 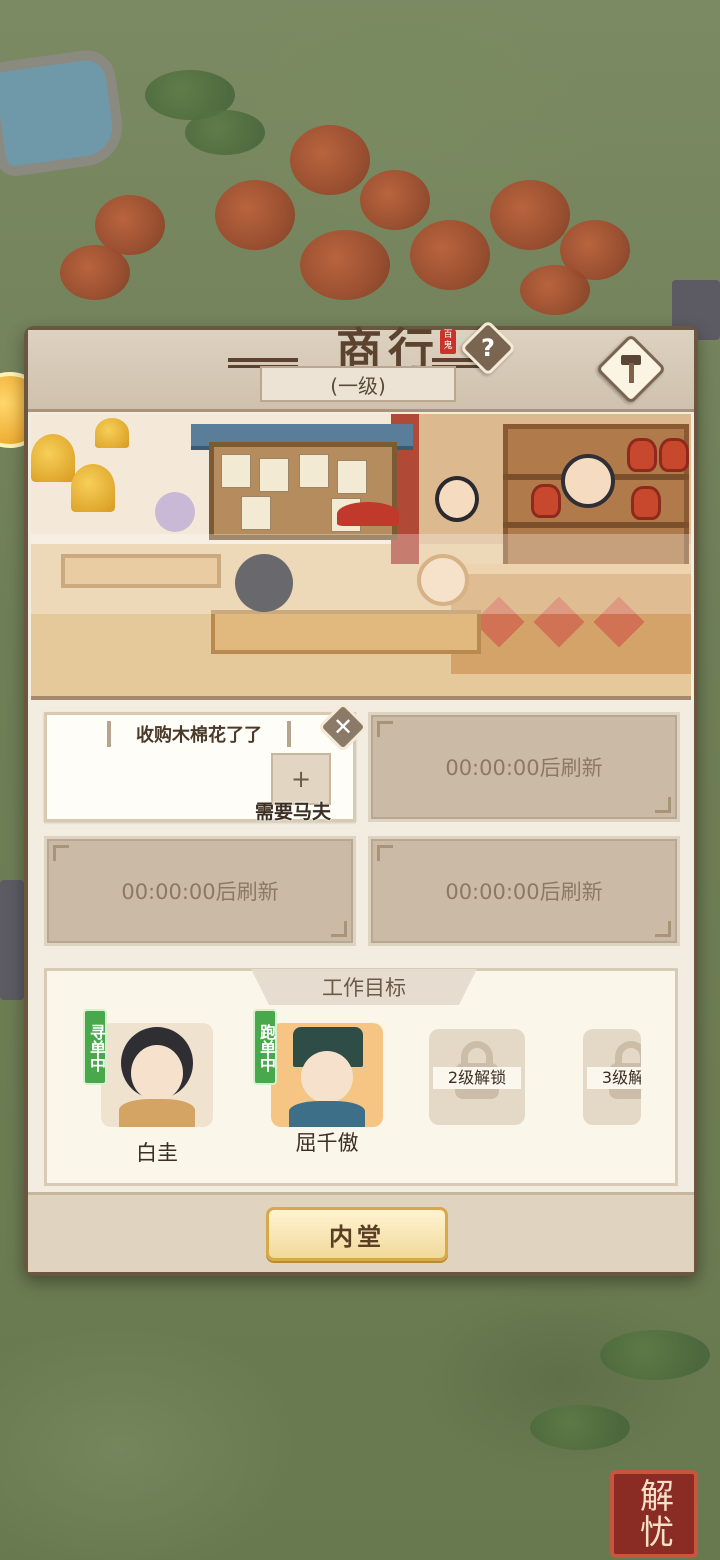 I want to click on unlock-level-label: 3级解锁, so click(x=614, y=1078).